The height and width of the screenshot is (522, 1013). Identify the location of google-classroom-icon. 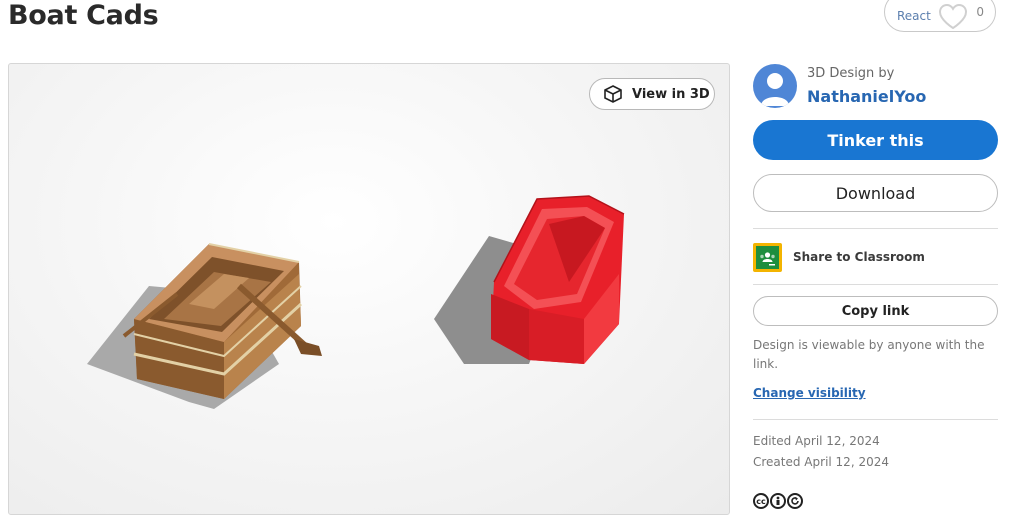
(767, 257).